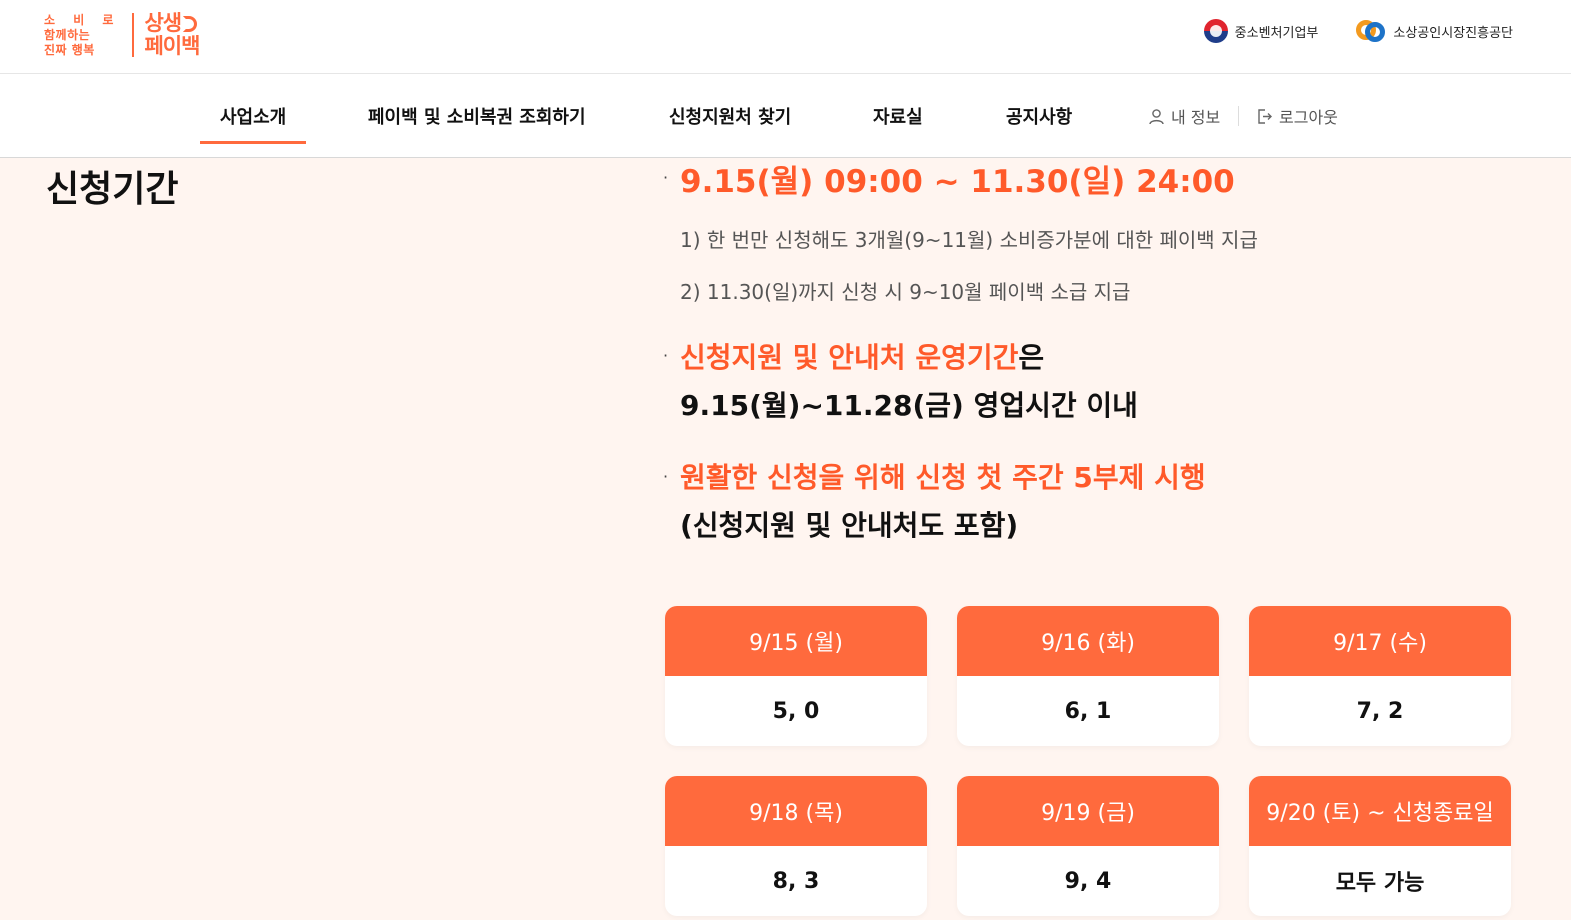 The height and width of the screenshot is (920, 1571). What do you see at coordinates (190, 23) in the screenshot?
I see `logo-hook-icon` at bounding box center [190, 23].